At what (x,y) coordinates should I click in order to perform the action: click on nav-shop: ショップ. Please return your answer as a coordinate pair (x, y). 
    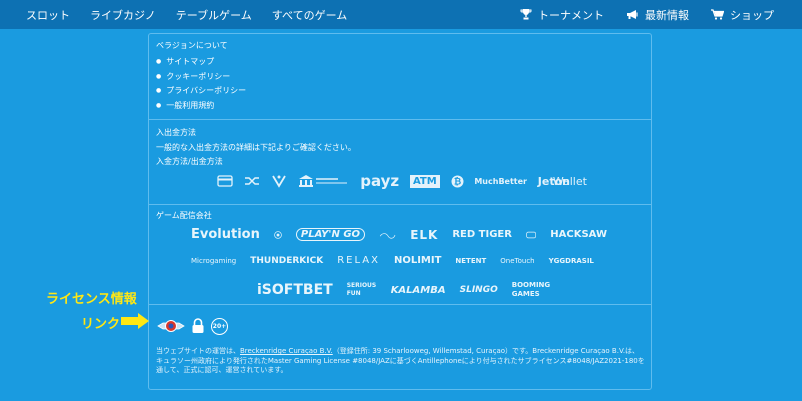
    Looking at the image, I should click on (742, 15).